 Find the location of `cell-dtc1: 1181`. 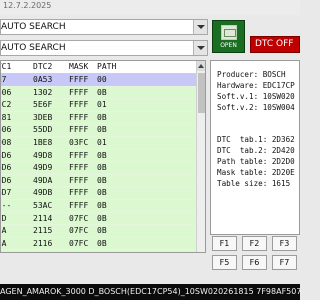

cell-dtc1: 1181 is located at coordinates (6, 117).